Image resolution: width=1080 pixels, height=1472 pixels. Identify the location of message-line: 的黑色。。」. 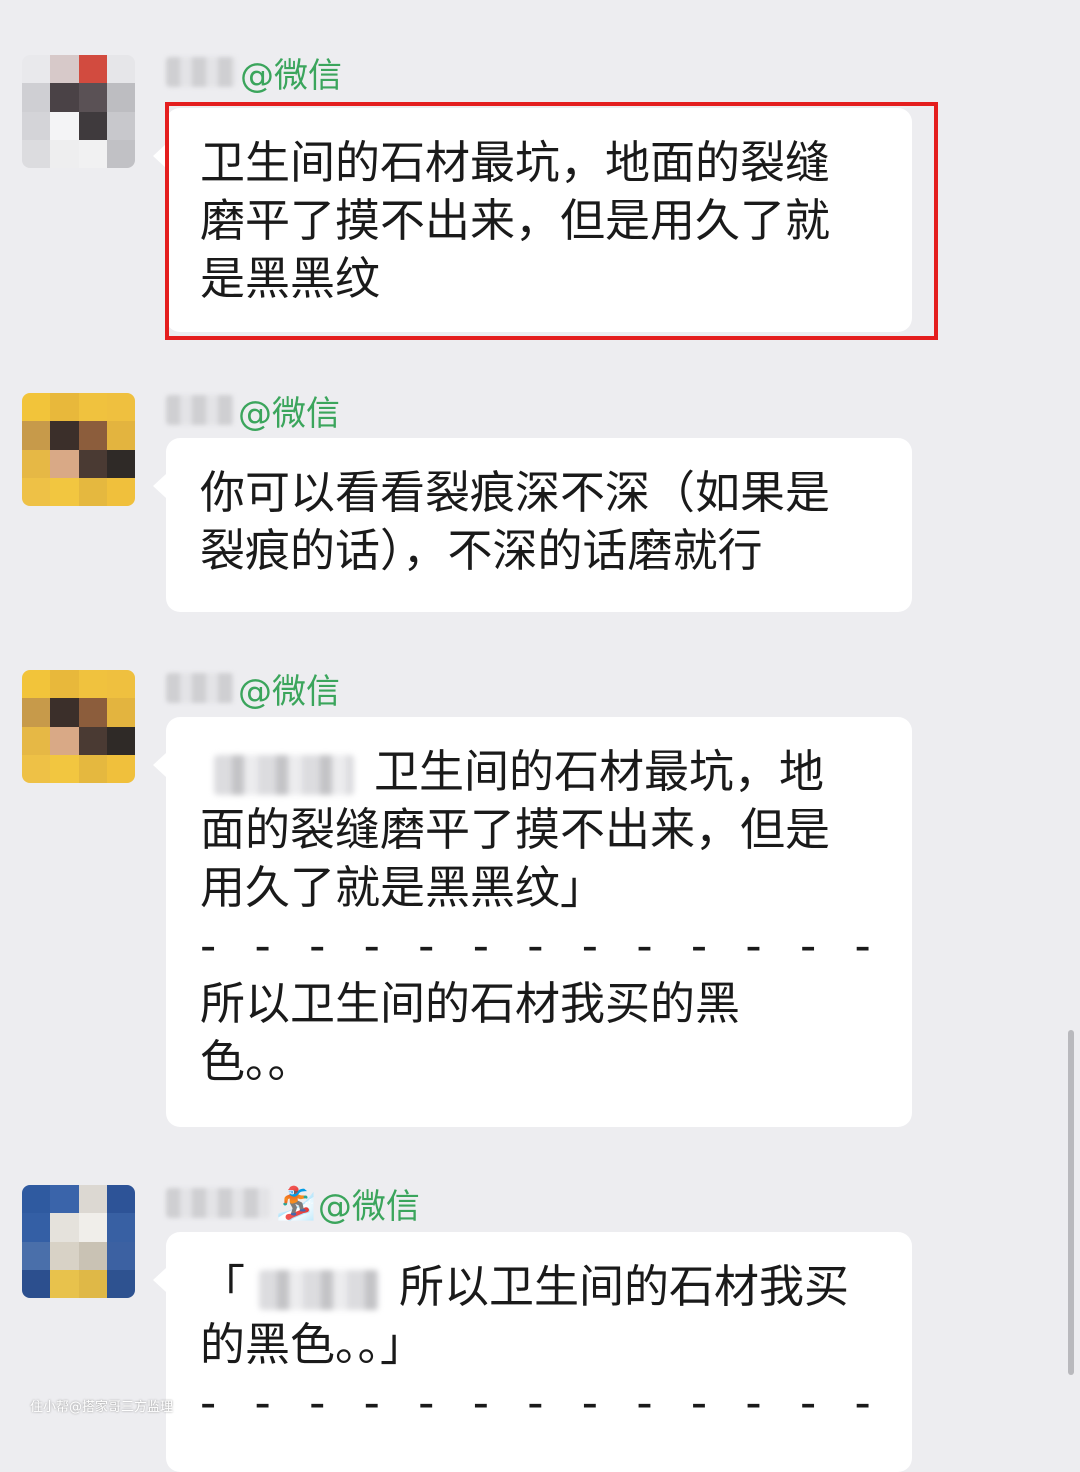
(313, 1344).